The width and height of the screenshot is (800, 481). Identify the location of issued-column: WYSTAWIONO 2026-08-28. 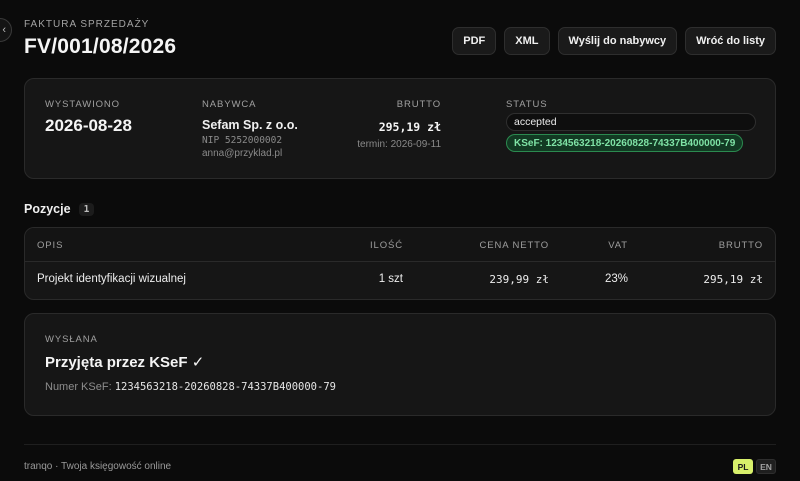
(88, 117).